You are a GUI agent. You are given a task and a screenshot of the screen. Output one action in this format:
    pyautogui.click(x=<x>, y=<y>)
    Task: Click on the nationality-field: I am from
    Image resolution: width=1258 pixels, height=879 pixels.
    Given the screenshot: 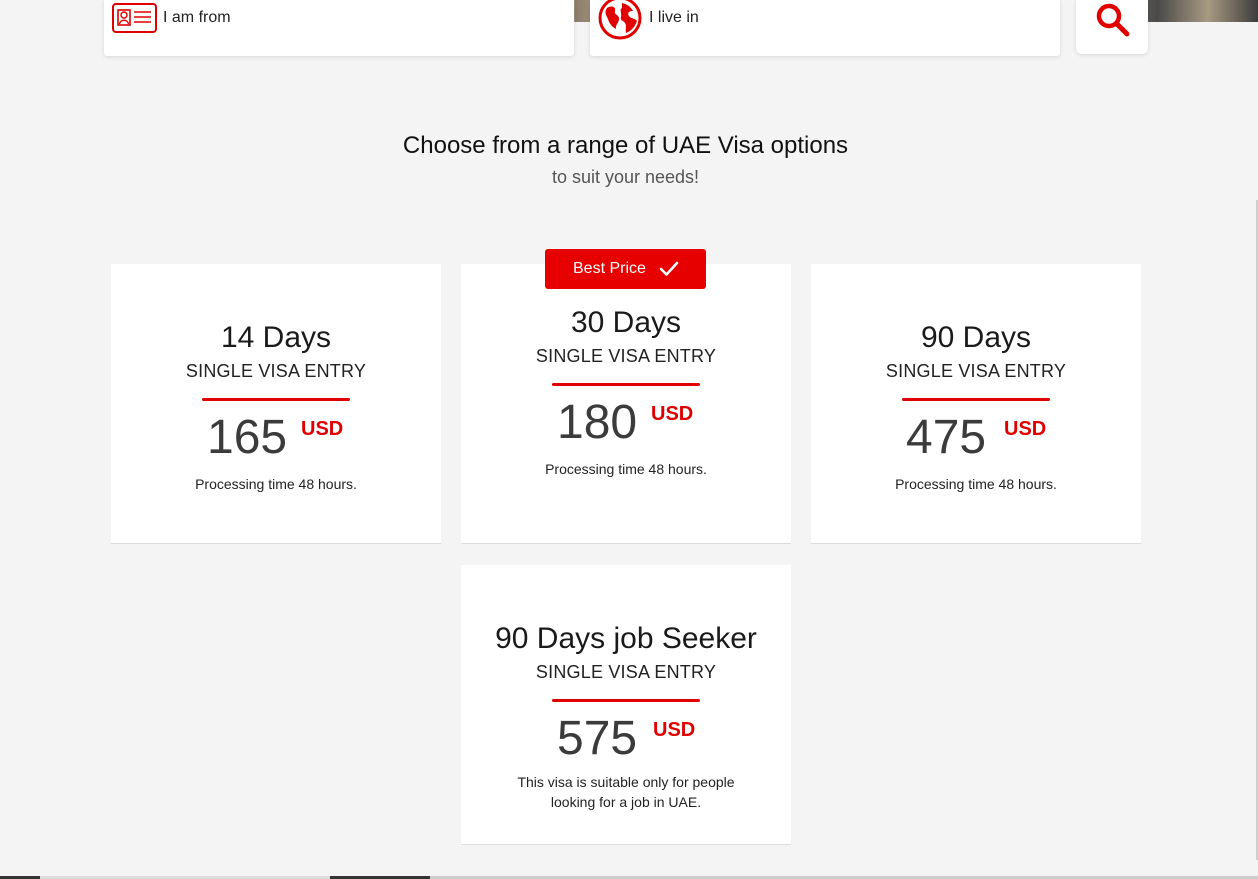 What is the action you would take?
    pyautogui.click(x=339, y=28)
    